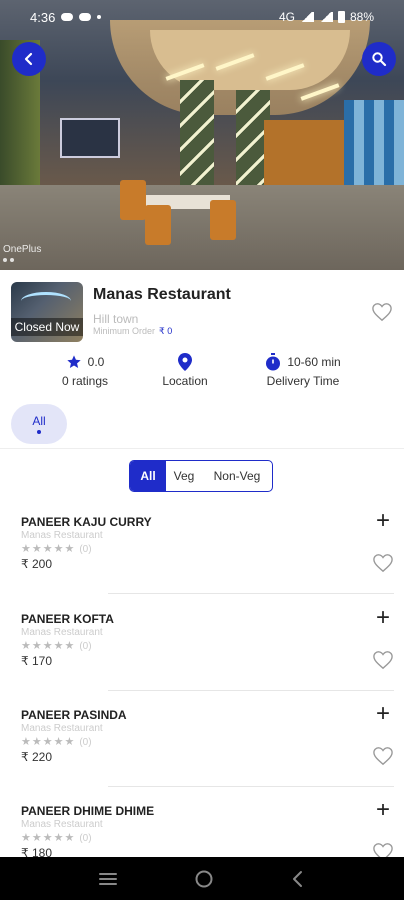 Image resolution: width=404 pixels, height=900 pixels. I want to click on menu-item-name: PANEER KOFTA, so click(67, 619).